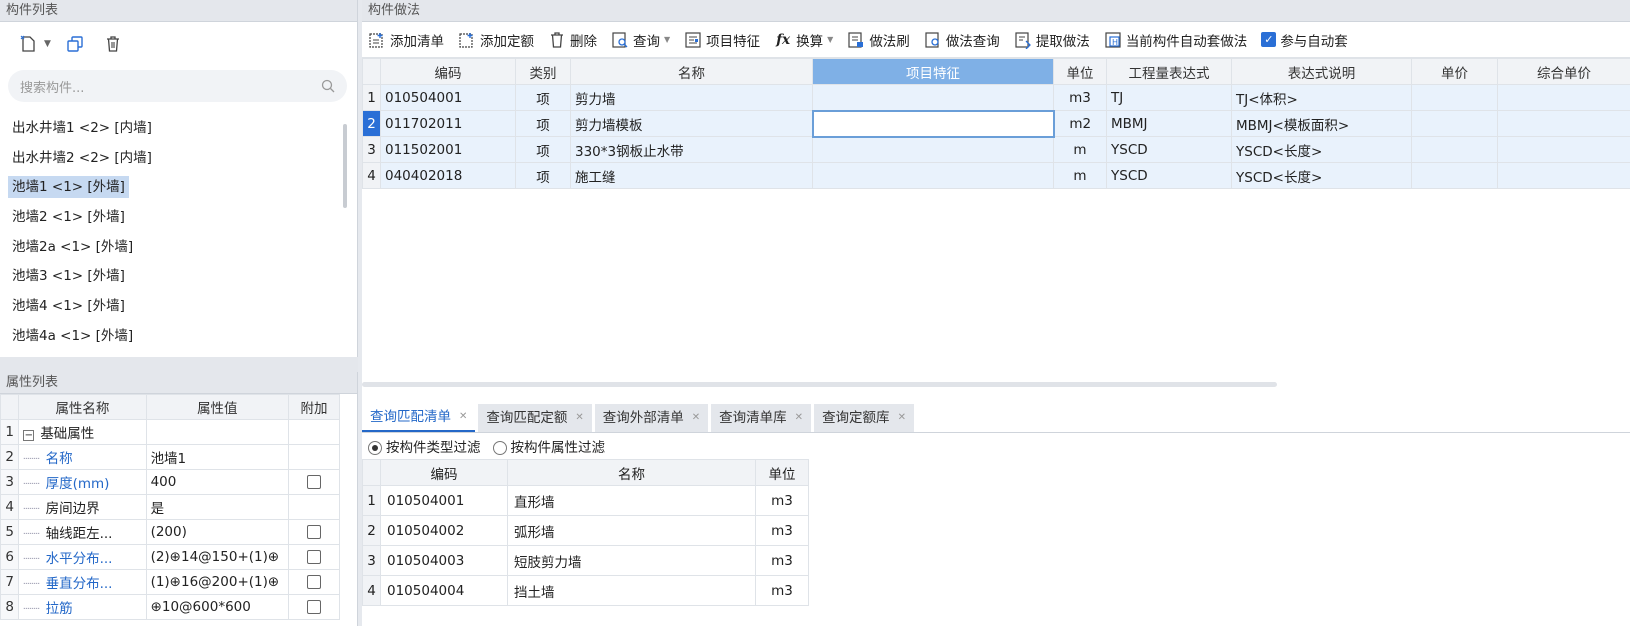  I want to click on table-row: 3 ┈┈ 厚度(mm) 400, so click(170, 482).